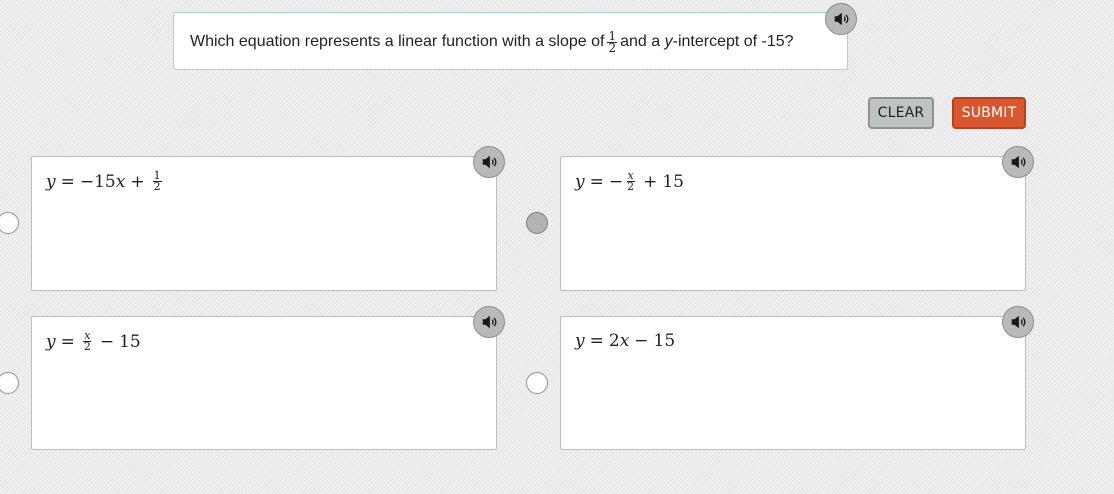  I want to click on option-d-radio, so click(537, 383).